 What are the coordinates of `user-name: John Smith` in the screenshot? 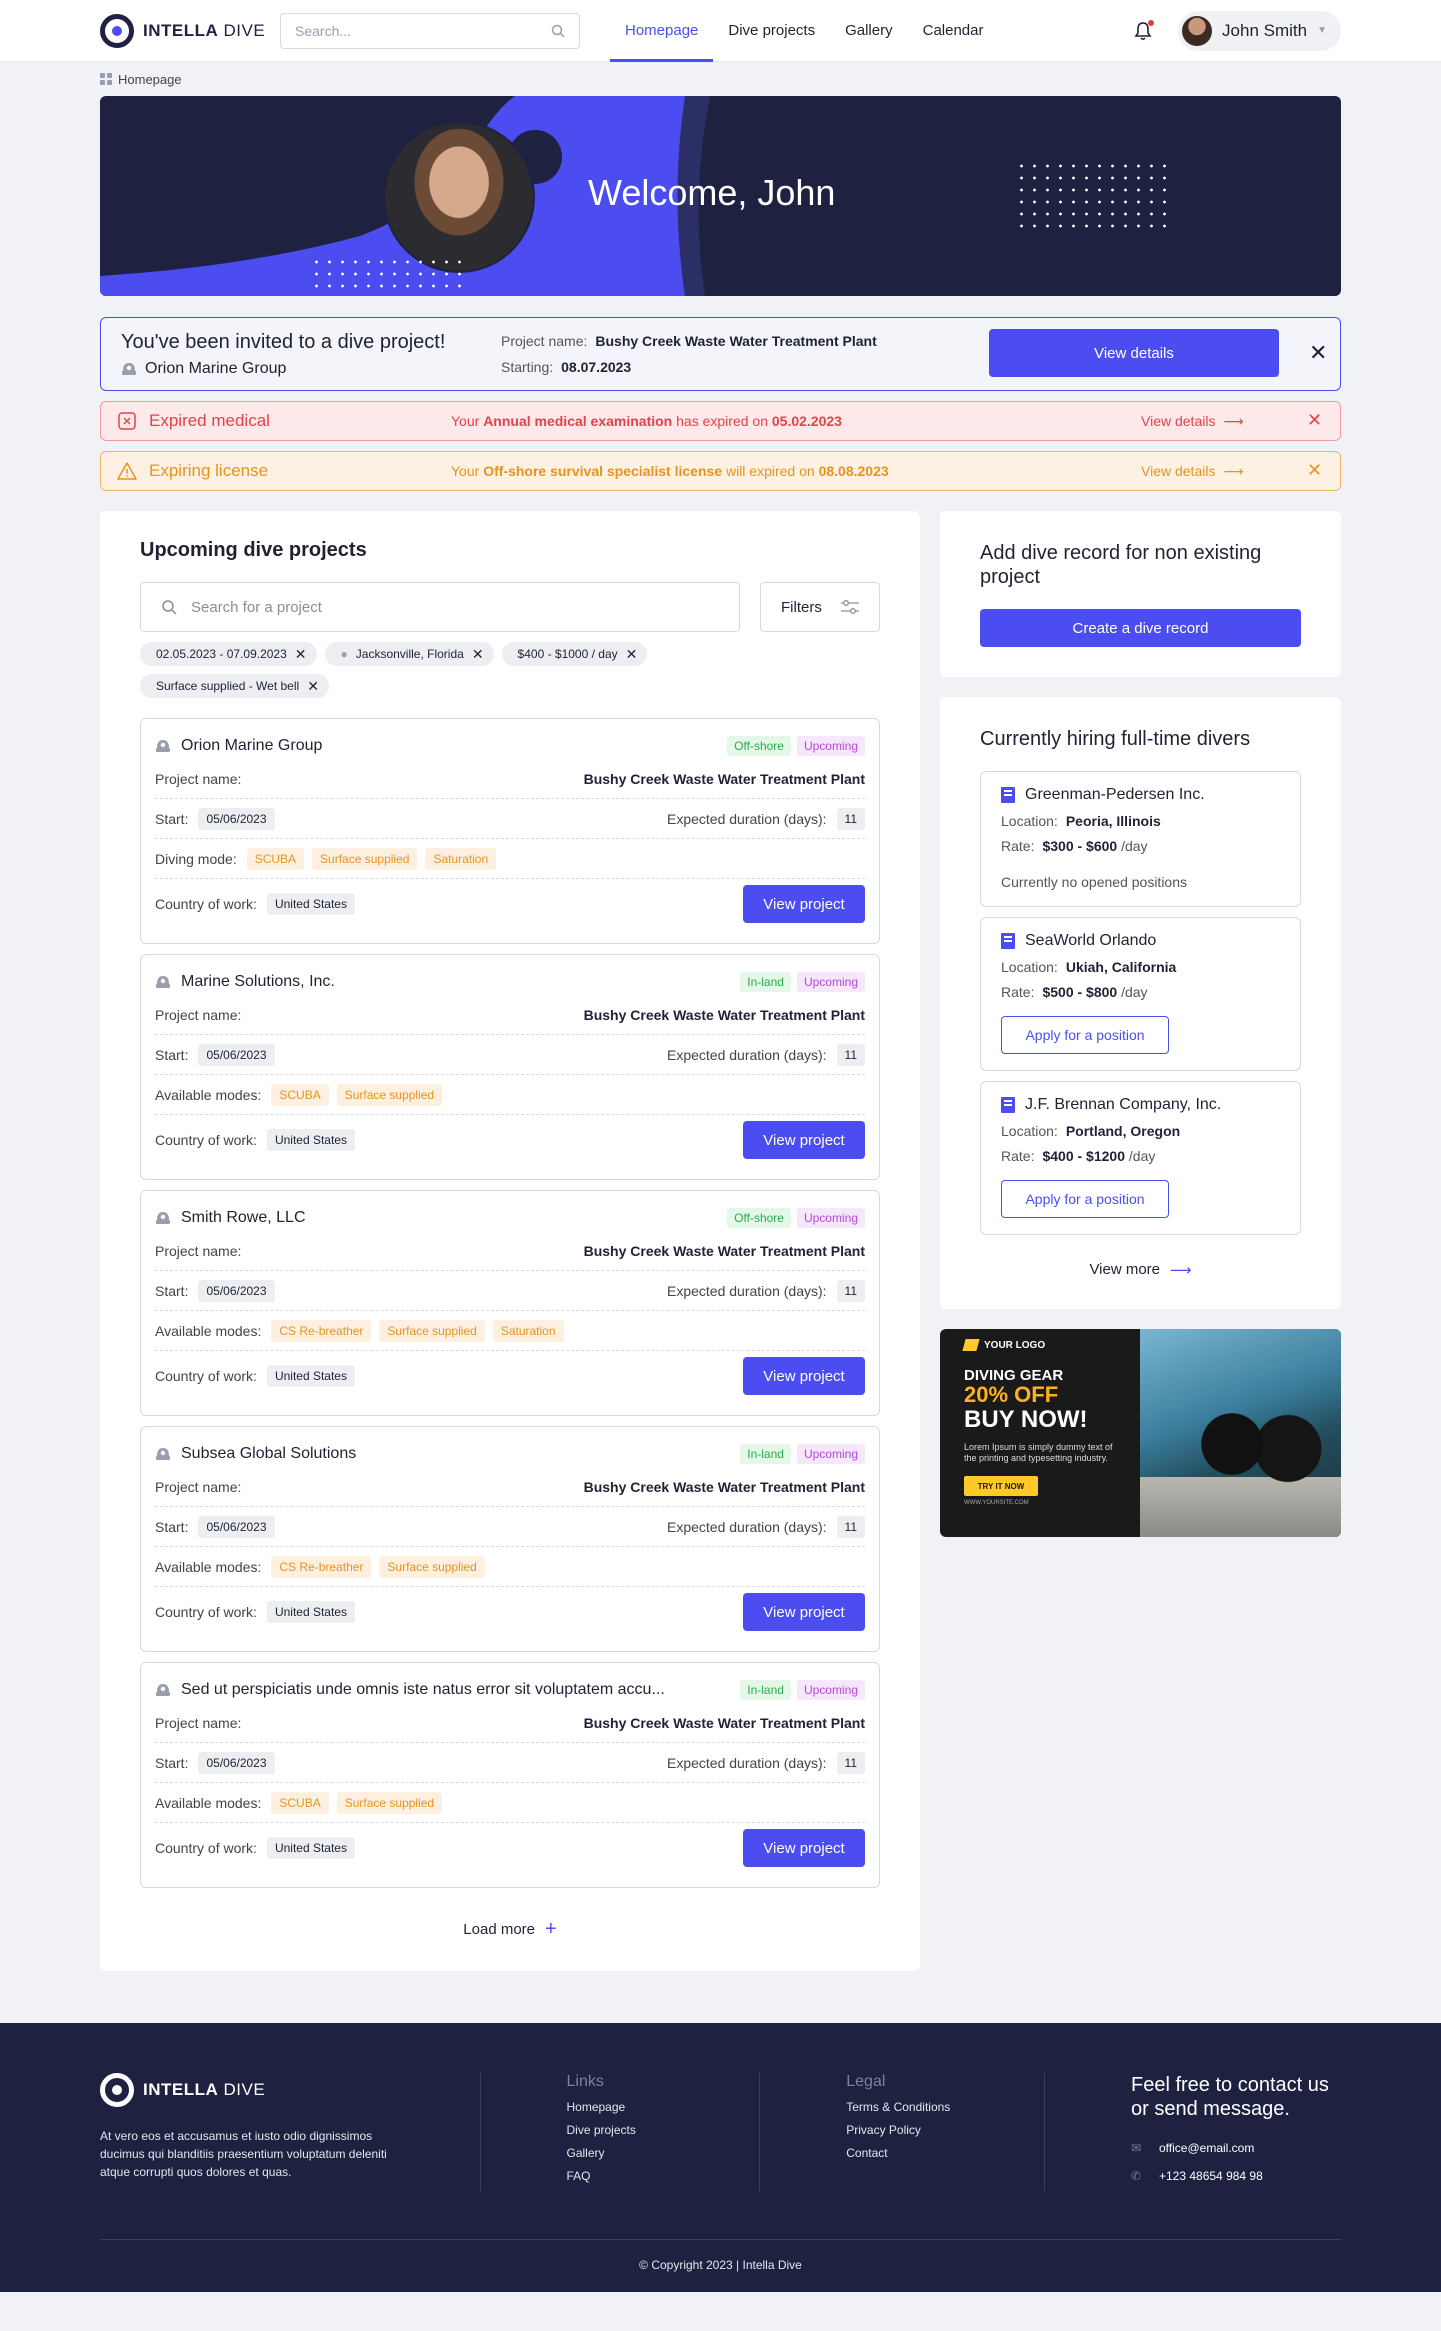 It's located at (1265, 30).